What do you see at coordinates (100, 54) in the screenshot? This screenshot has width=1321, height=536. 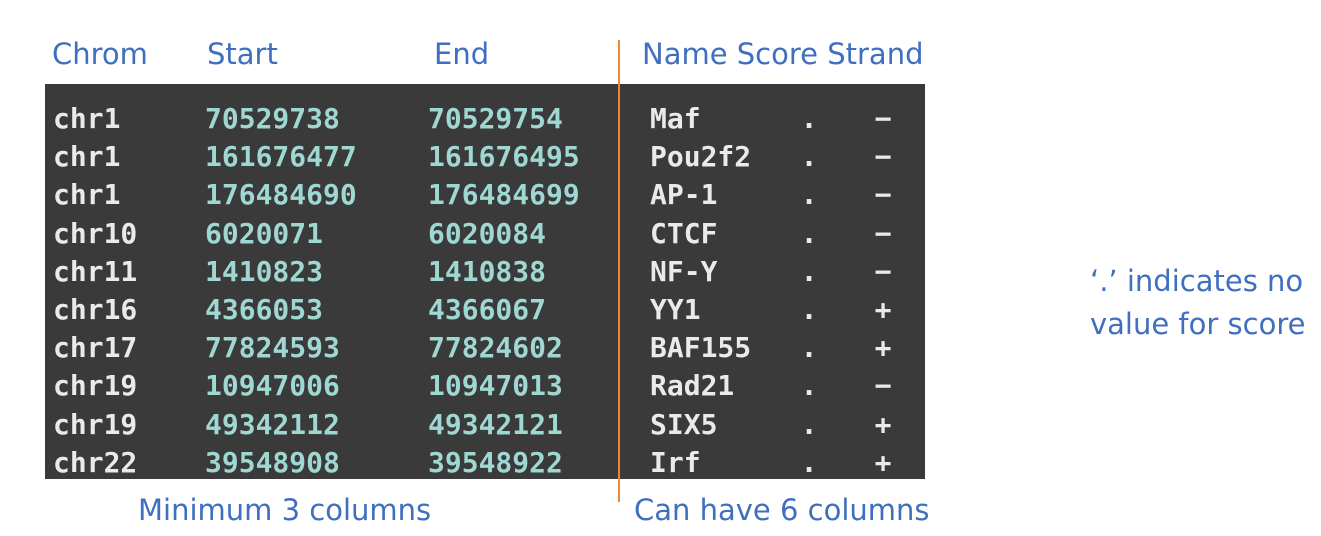 I see `header-chrom: Chrom` at bounding box center [100, 54].